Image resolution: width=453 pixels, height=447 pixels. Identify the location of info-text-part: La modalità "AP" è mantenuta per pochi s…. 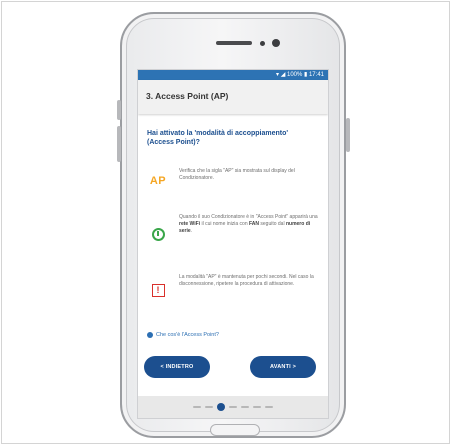
(246, 280).